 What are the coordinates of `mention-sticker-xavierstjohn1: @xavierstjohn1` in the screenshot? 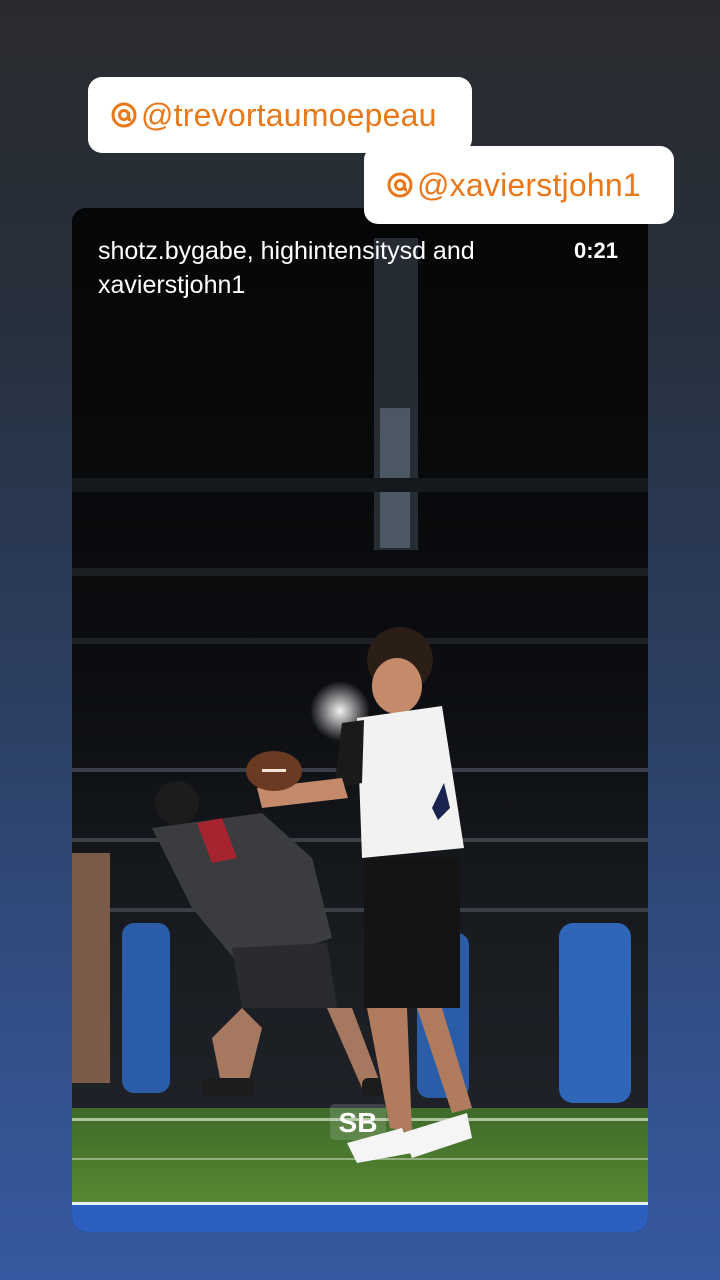 It's located at (519, 185).